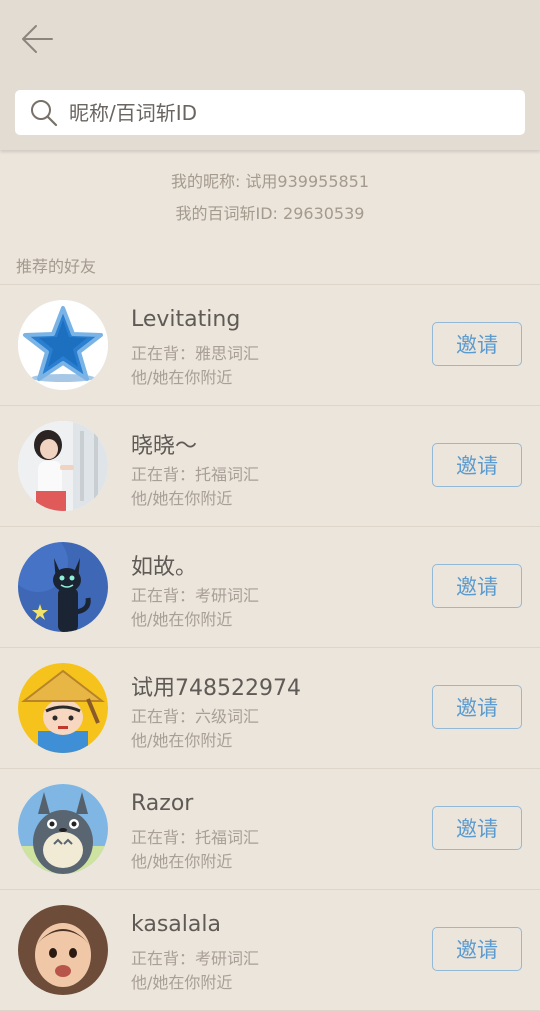  I want to click on search-box, so click(270, 112).